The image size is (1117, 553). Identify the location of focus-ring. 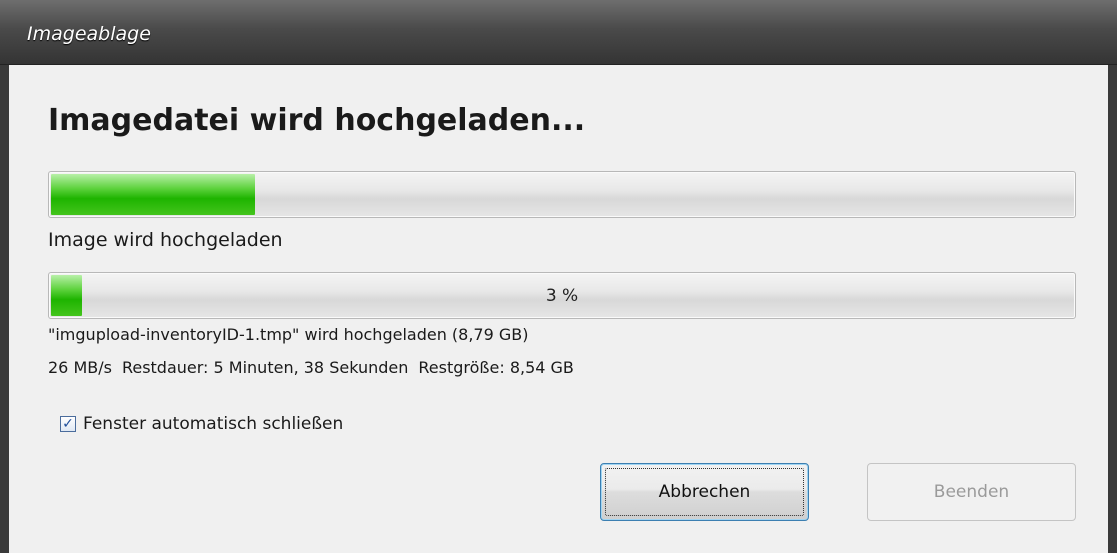
(704, 492).